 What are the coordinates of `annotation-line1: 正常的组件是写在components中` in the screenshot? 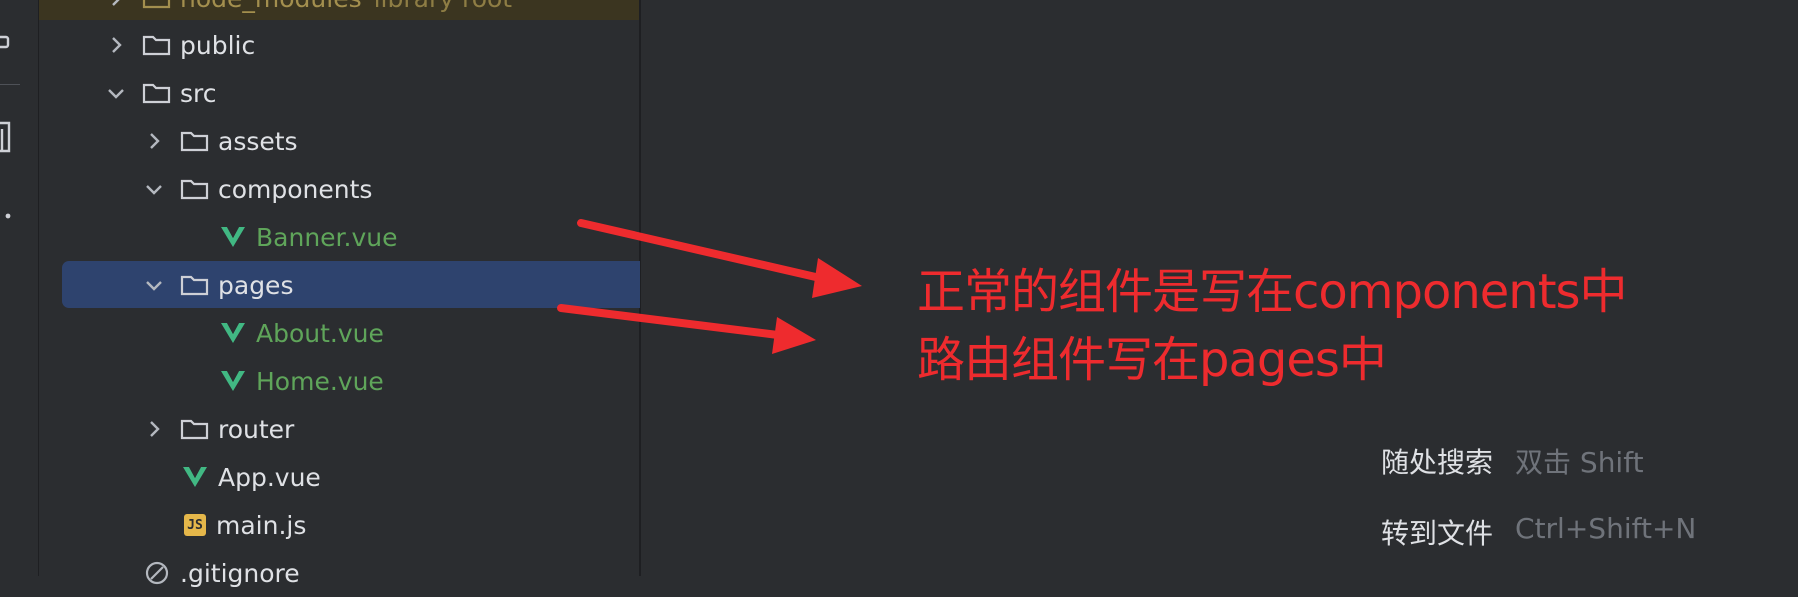 It's located at (1272, 292).